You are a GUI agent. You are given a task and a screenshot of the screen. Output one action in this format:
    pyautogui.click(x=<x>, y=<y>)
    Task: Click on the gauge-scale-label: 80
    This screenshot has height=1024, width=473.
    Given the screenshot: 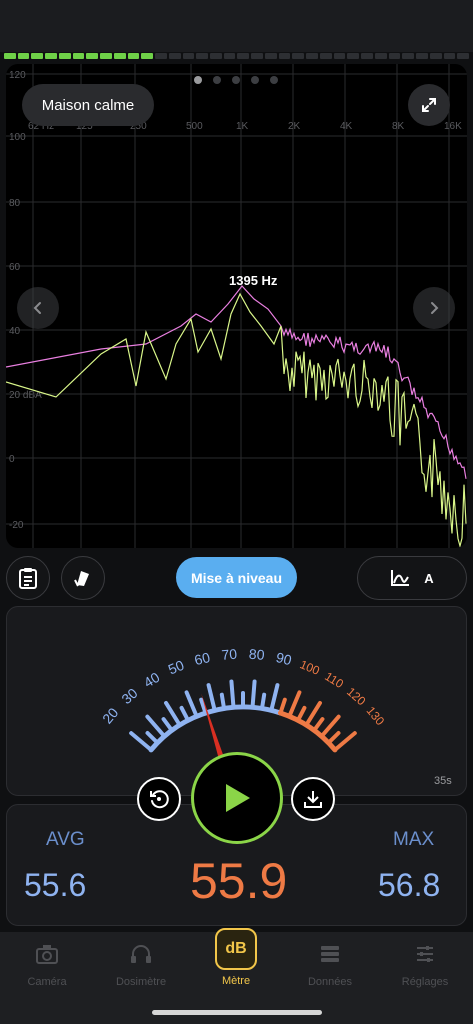 What is the action you would take?
    pyautogui.click(x=256, y=654)
    